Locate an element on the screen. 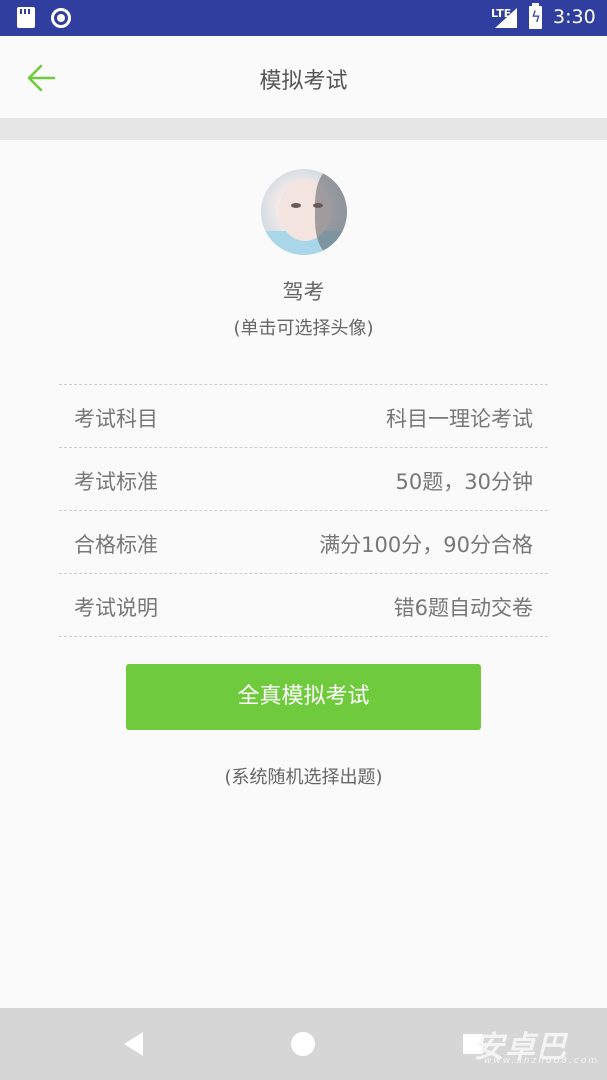 The image size is (607, 1080). info-value: 50题，30分钟 is located at coordinates (464, 482).